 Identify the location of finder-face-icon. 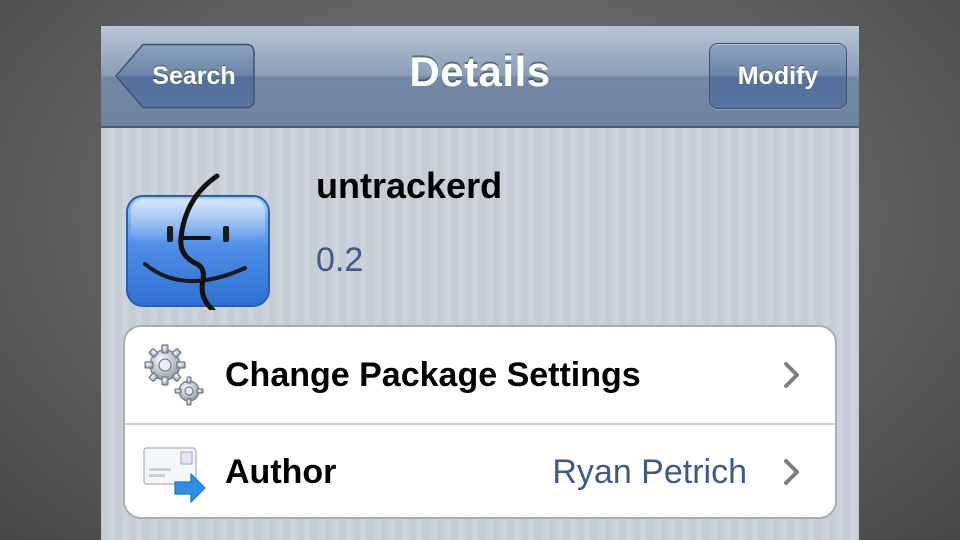
(198, 240).